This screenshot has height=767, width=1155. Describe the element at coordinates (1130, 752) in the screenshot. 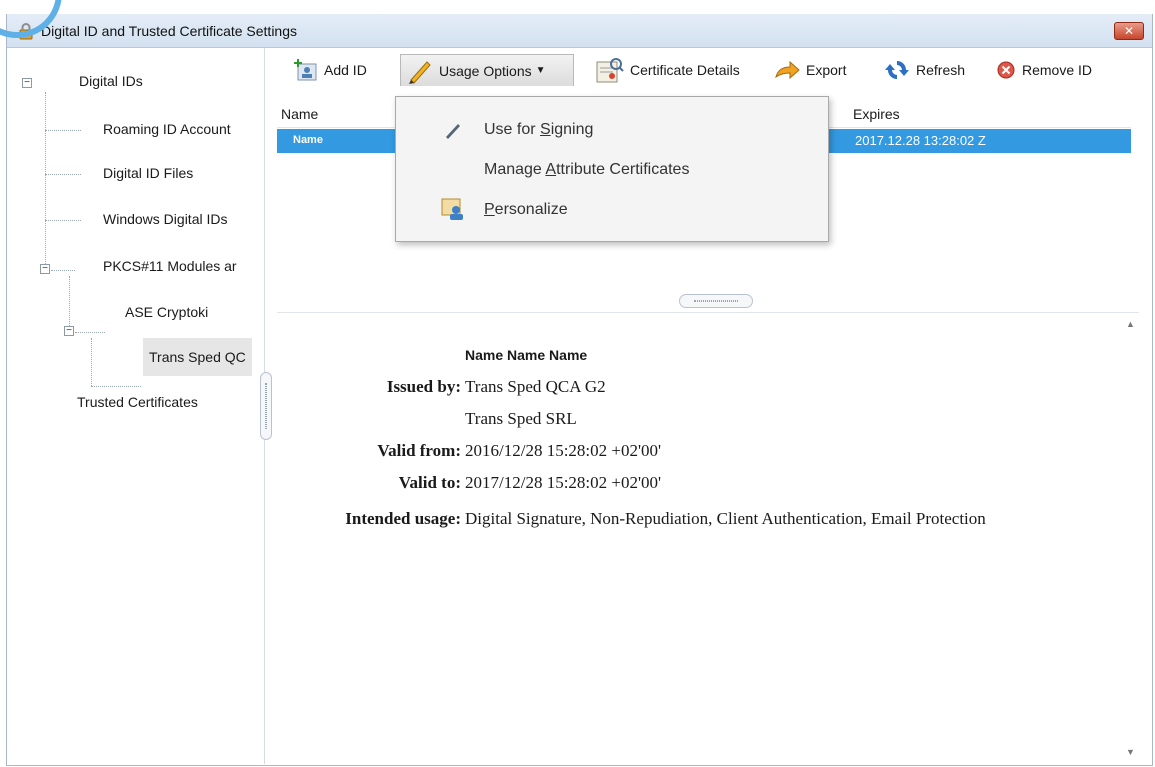

I see `scroll-down-icon: ▼` at that location.